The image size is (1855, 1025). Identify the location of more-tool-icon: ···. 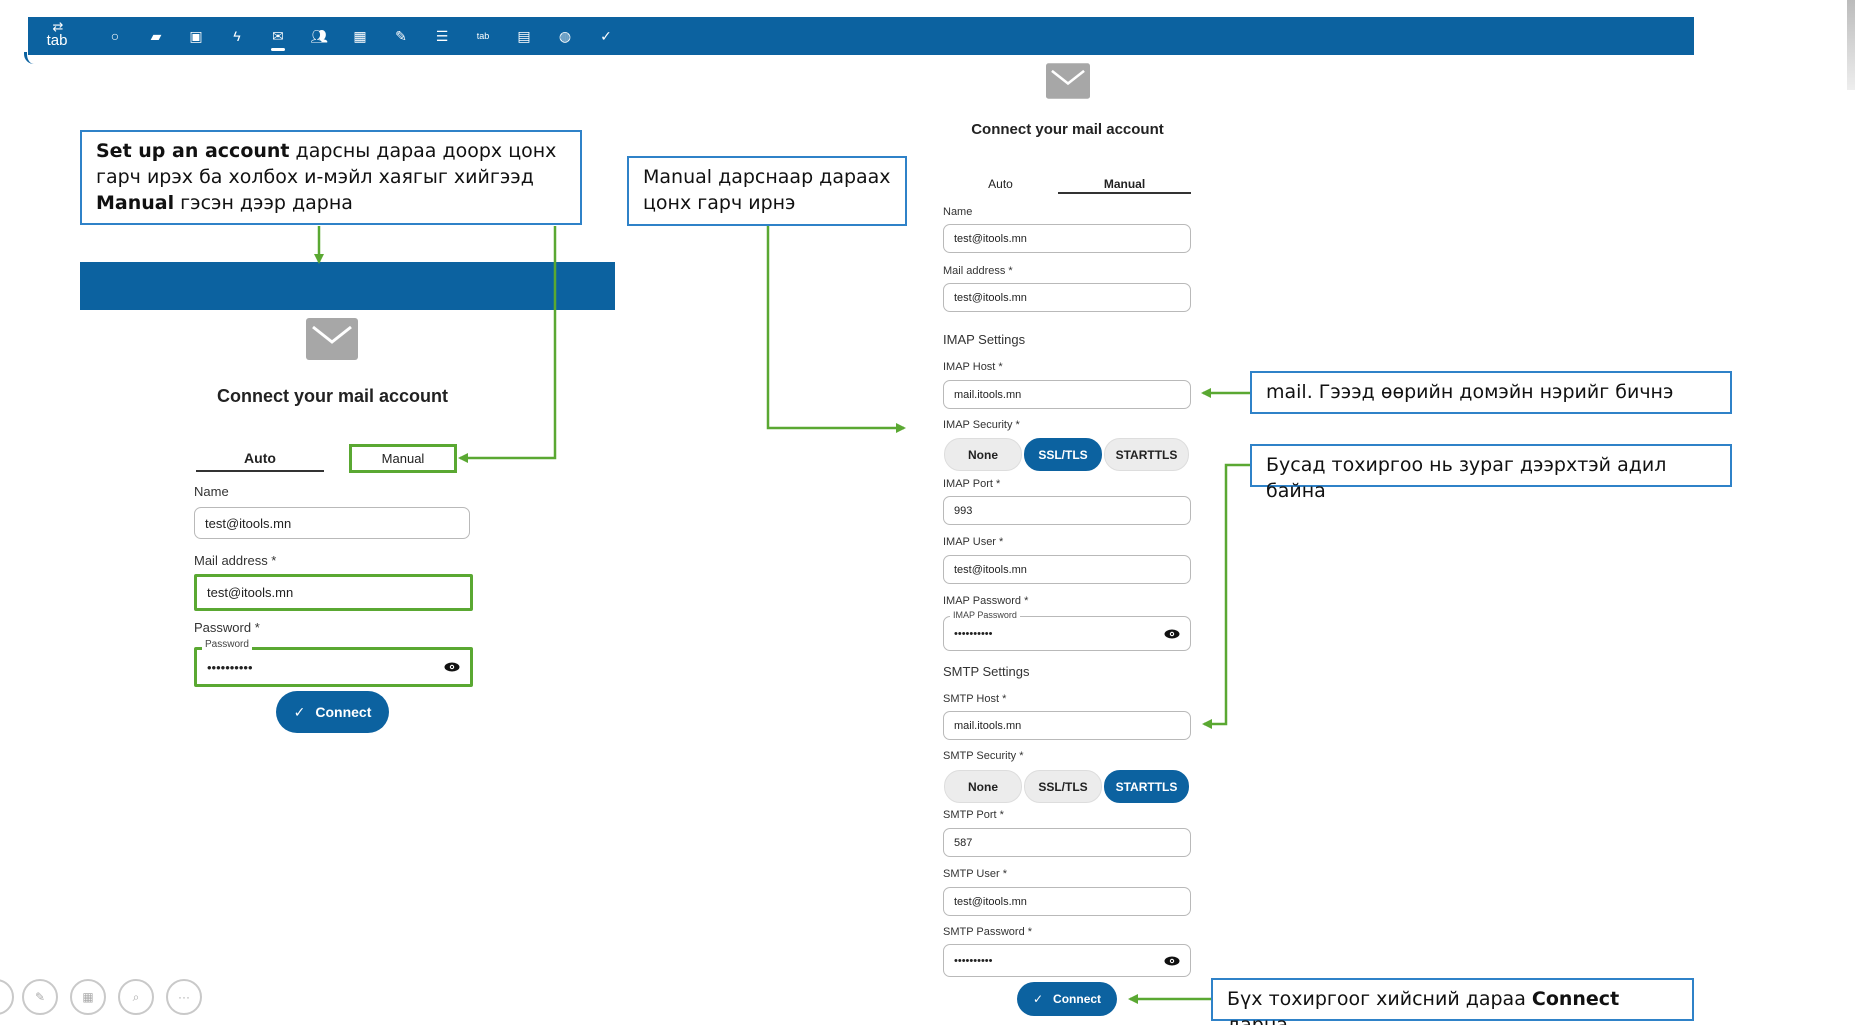
(184, 997).